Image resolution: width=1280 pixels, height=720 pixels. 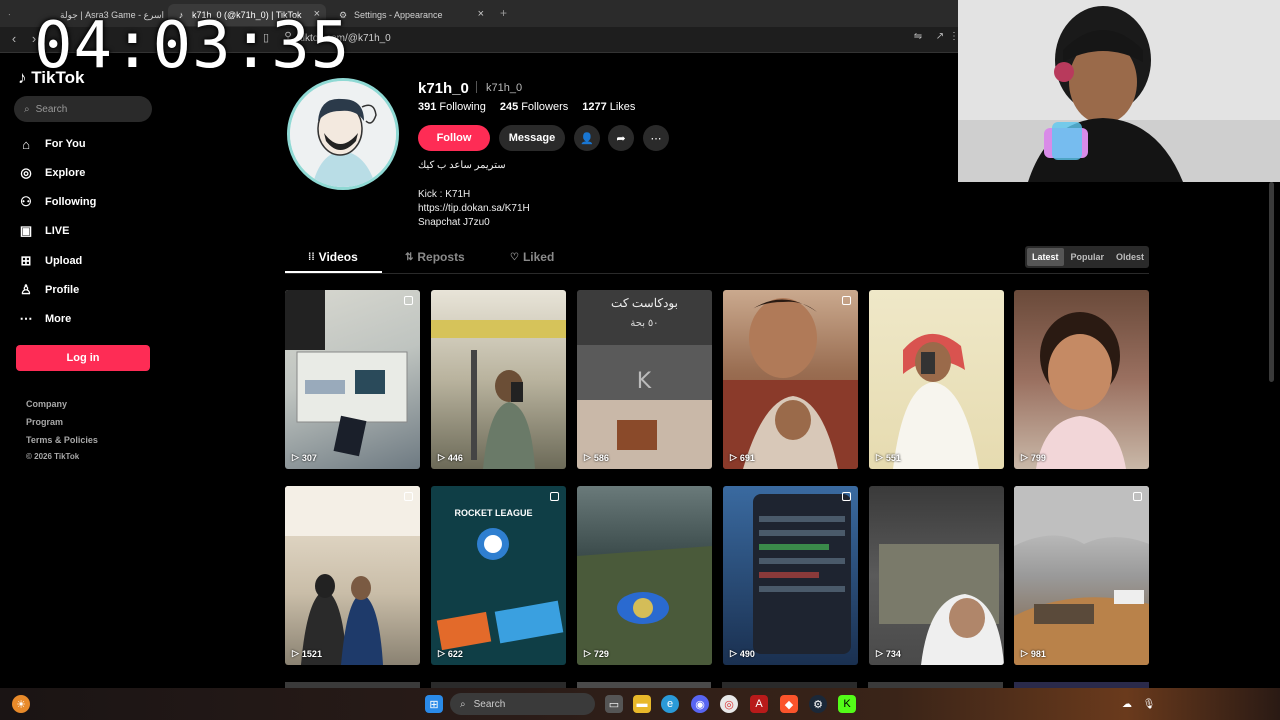 What do you see at coordinates (64, 261) in the screenshot?
I see `sidebar-item-label: Upload` at bounding box center [64, 261].